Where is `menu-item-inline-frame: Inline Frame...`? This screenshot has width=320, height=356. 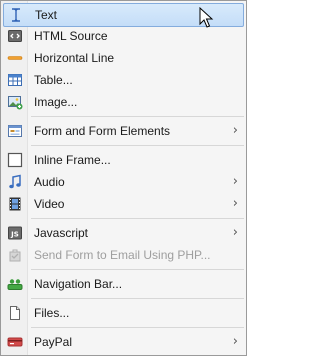
menu-item-inline-frame: Inline Frame... is located at coordinates (123, 160).